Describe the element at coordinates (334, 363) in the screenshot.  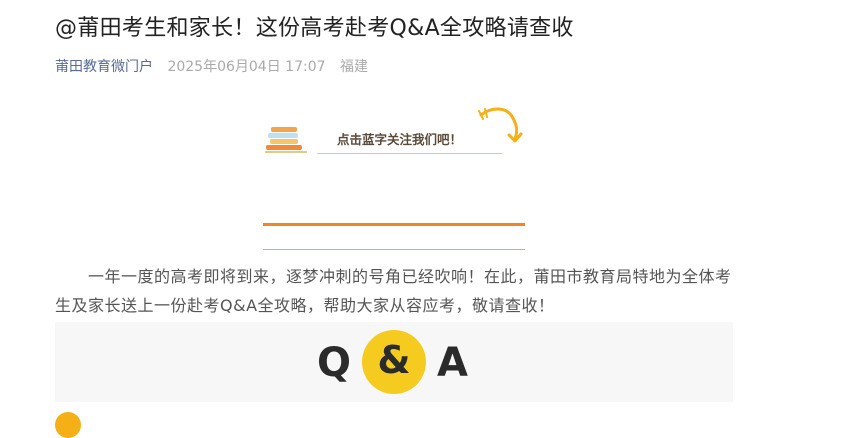
I see `qa-letter-q: Q` at that location.